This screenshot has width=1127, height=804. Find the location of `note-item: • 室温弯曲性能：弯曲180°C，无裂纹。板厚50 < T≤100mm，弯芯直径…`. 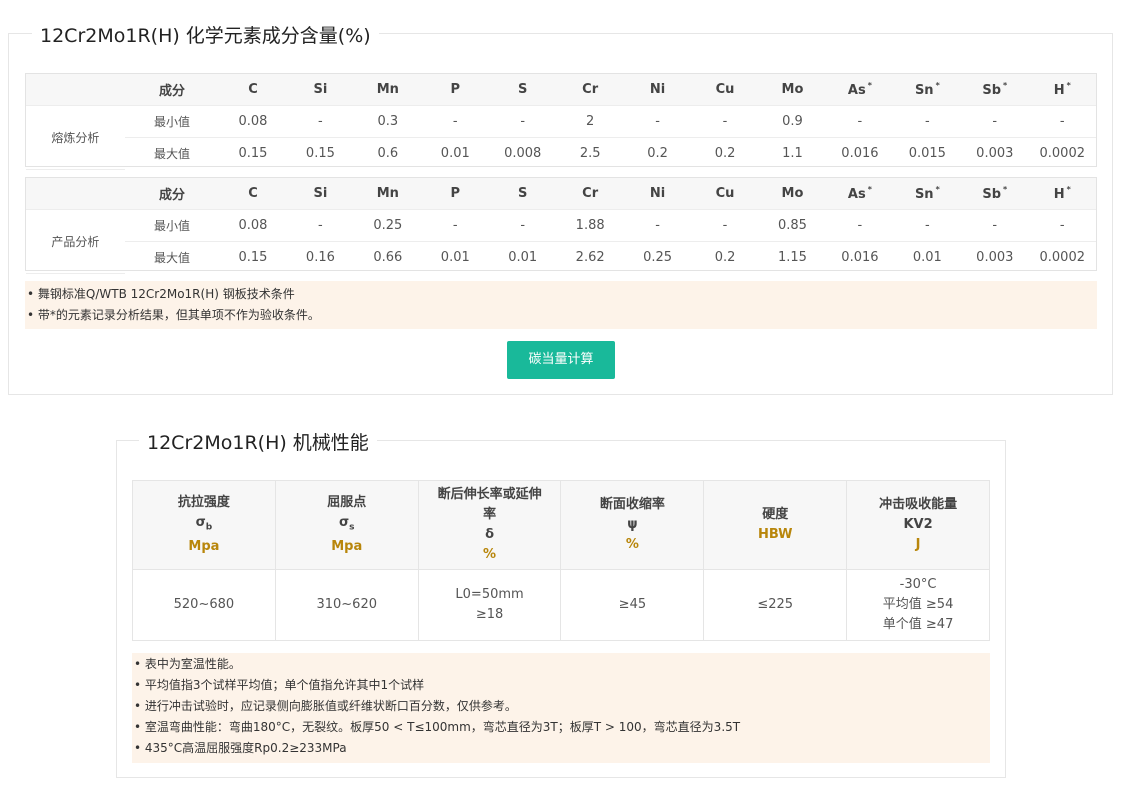

note-item: • 室温弯曲性能：弯曲180°C，无裂纹。板厚50 < T≤100mm，弯芯直径… is located at coordinates (437, 727).